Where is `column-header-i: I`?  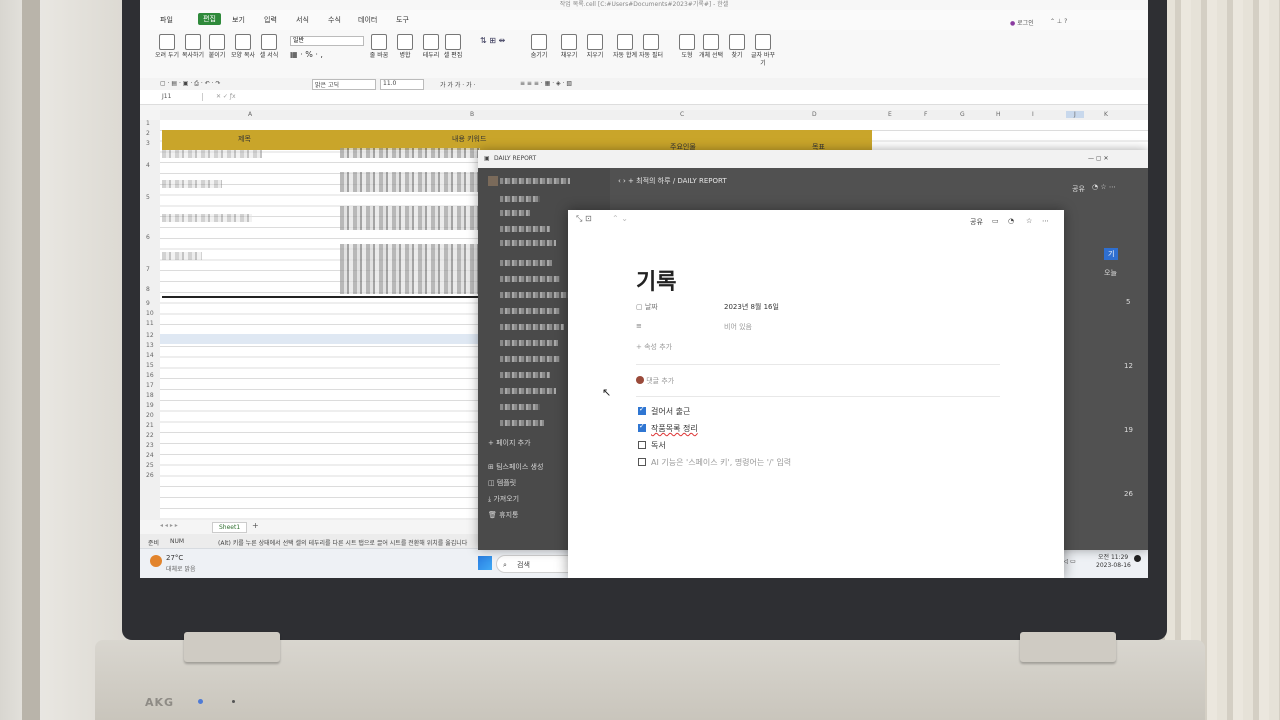
column-header-i: I is located at coordinates (1033, 114).